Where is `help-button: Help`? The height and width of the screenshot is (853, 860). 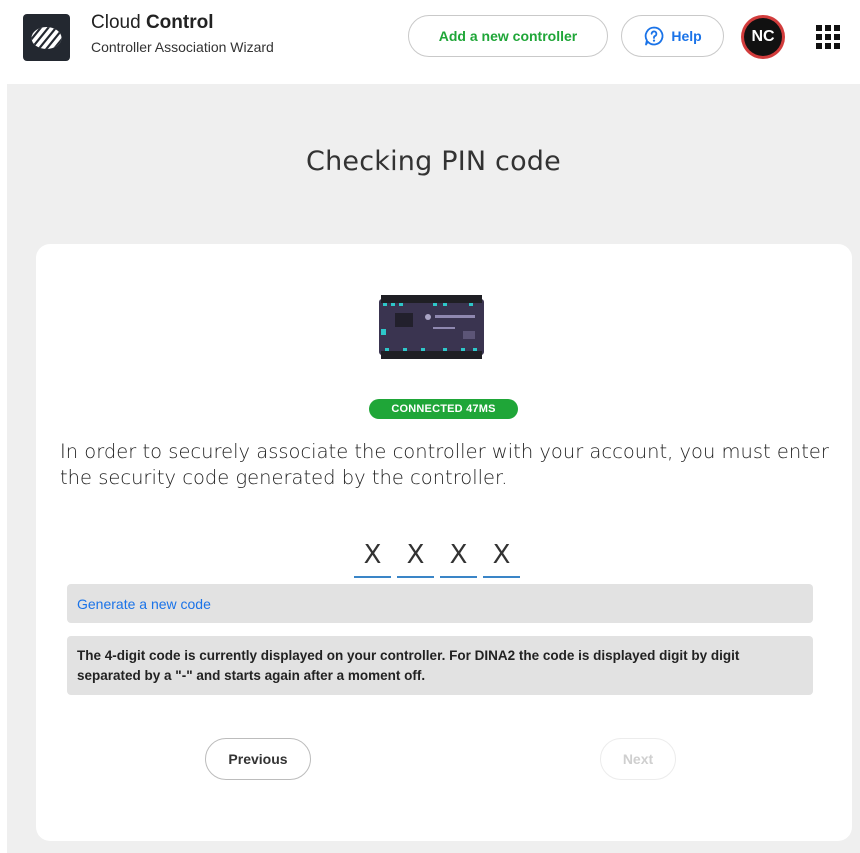 help-button: Help is located at coordinates (672, 36).